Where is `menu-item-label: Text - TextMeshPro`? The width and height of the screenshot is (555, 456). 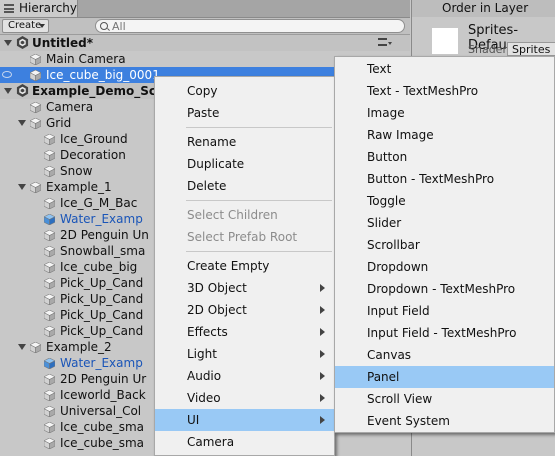 menu-item-label: Text - TextMeshPro is located at coordinates (423, 91).